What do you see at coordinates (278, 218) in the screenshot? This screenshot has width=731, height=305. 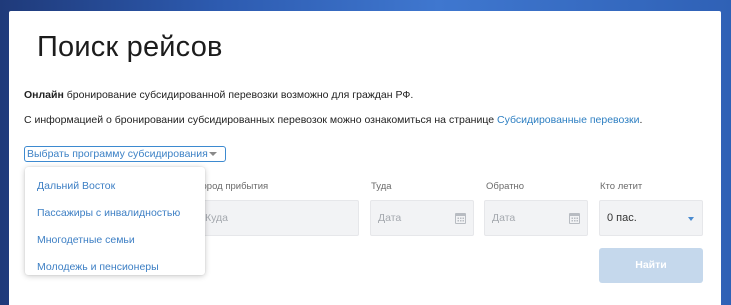 I see `arrival-city-input: Куда` at bounding box center [278, 218].